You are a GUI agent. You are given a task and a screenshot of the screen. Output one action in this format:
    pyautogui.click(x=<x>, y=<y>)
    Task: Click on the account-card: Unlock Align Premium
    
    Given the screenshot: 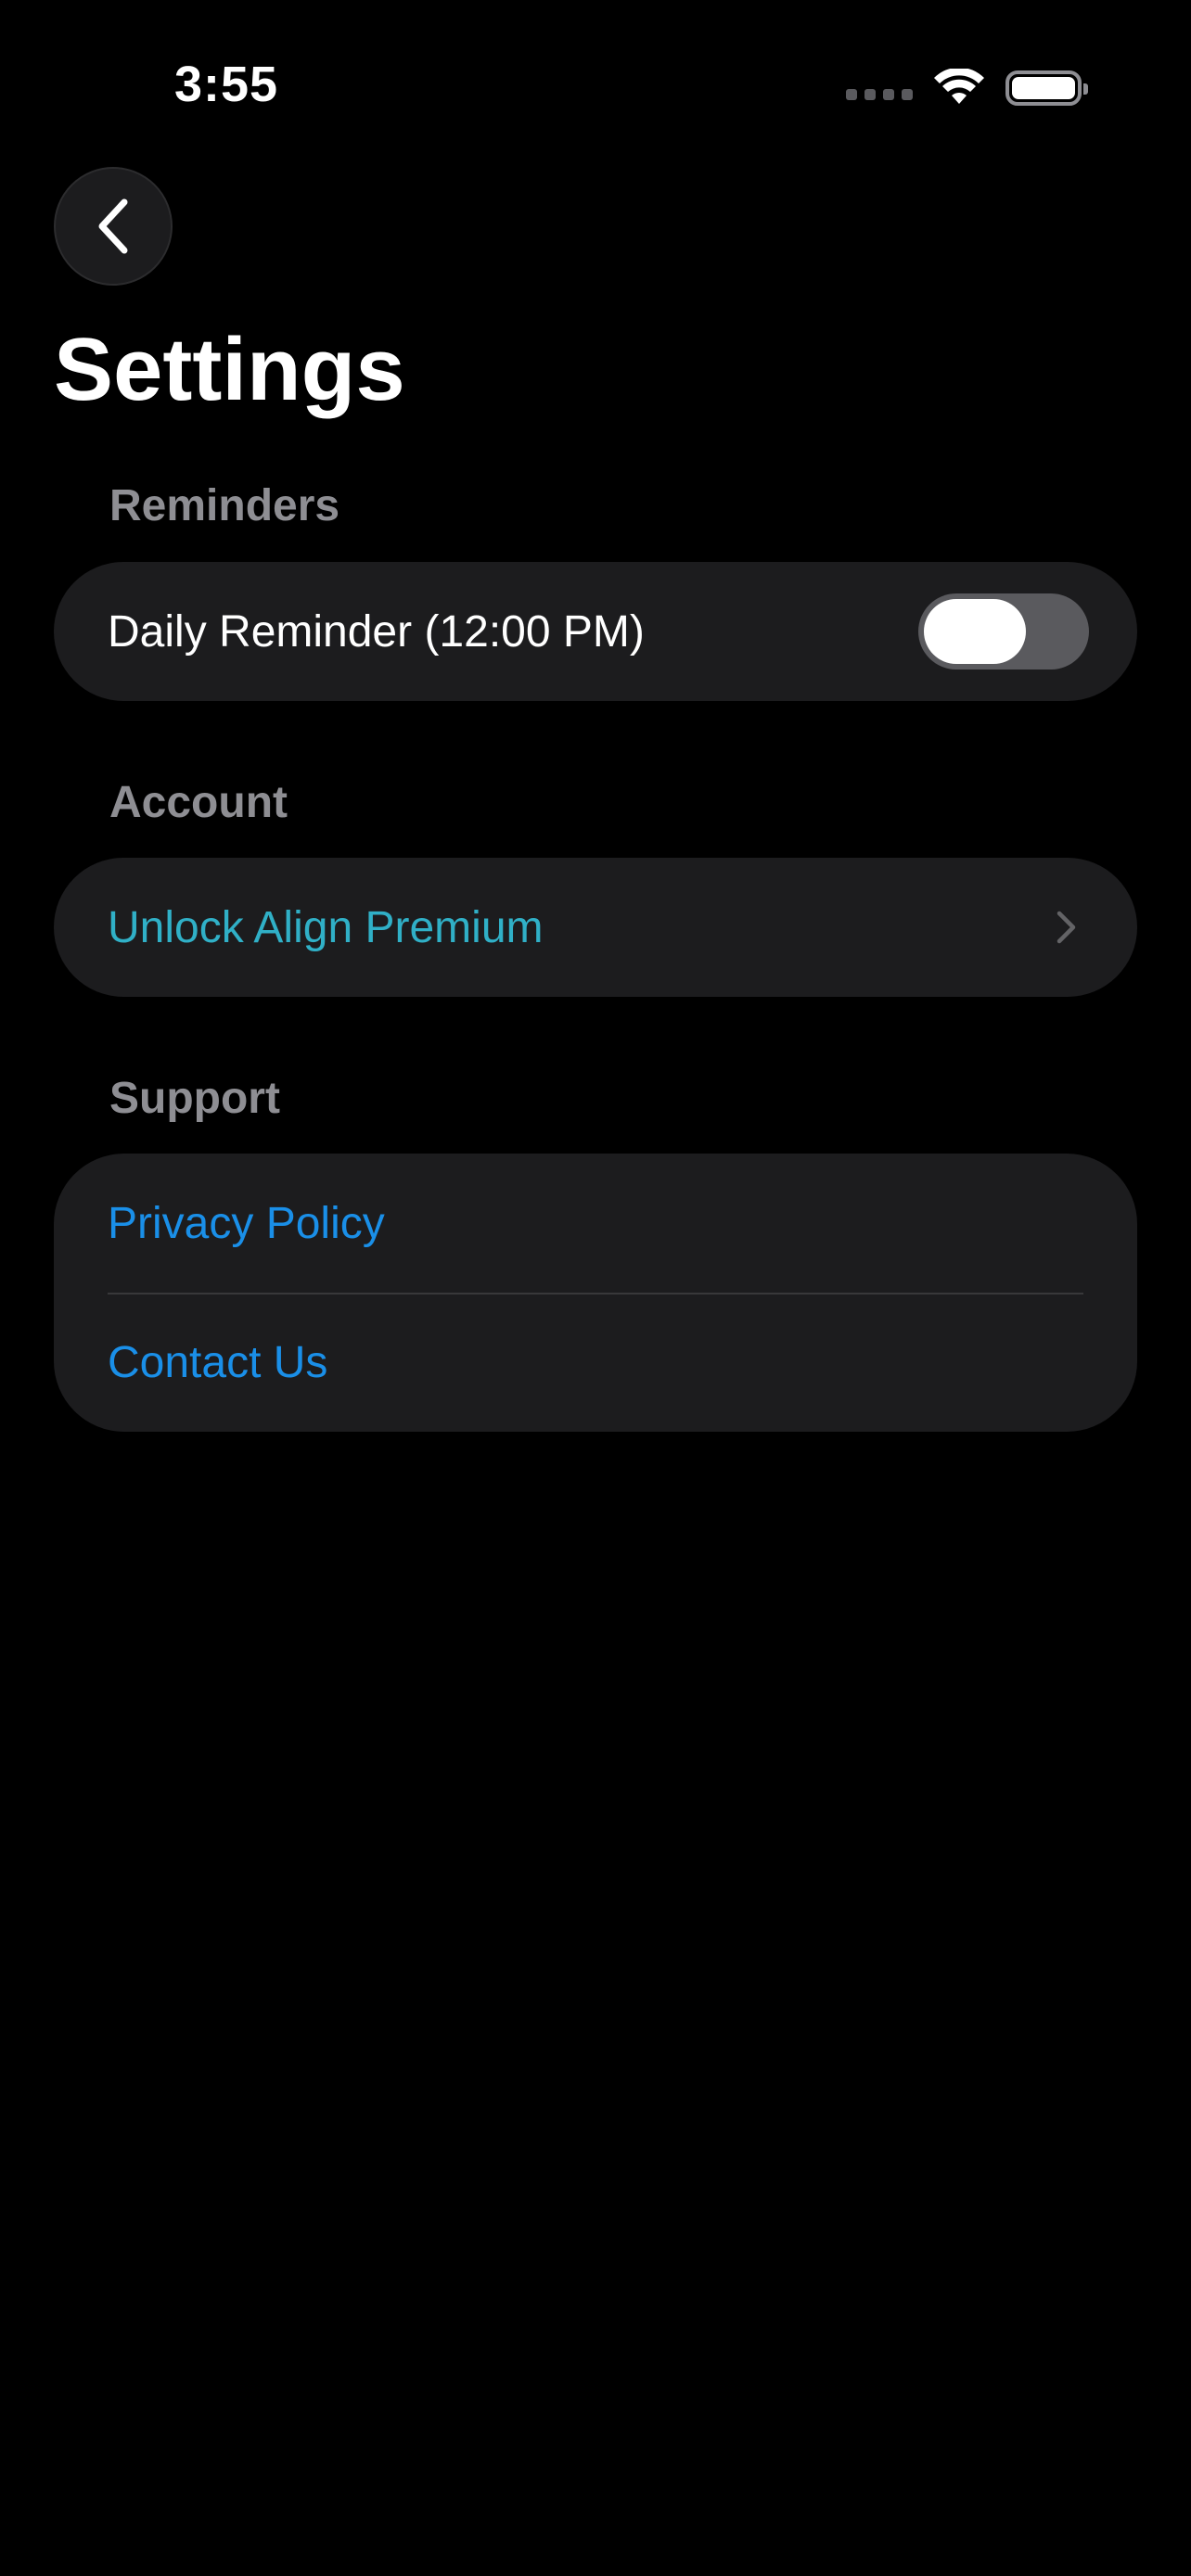 What is the action you would take?
    pyautogui.click(x=595, y=927)
    